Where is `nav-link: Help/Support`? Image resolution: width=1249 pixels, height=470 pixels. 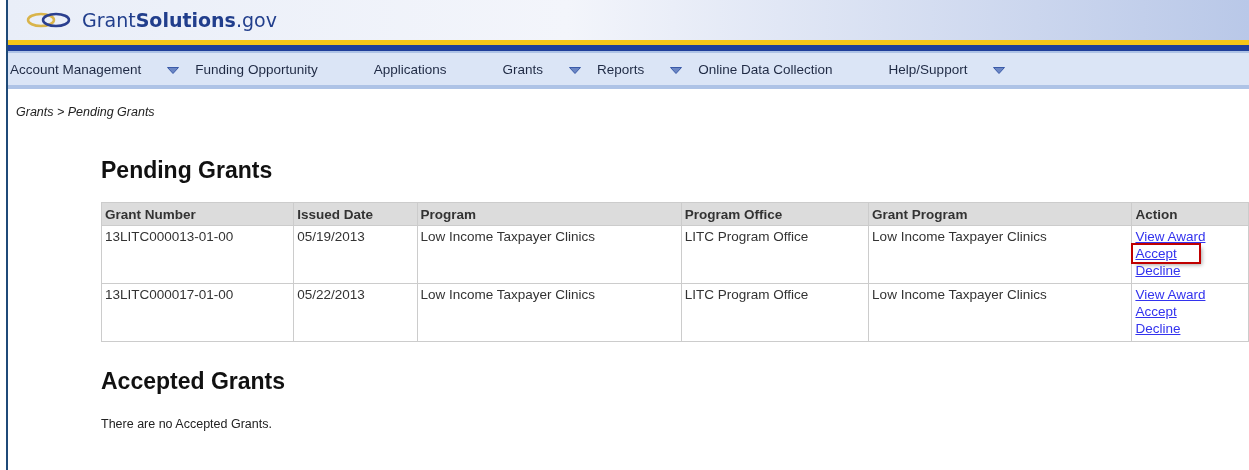 nav-link: Help/Support is located at coordinates (928, 69).